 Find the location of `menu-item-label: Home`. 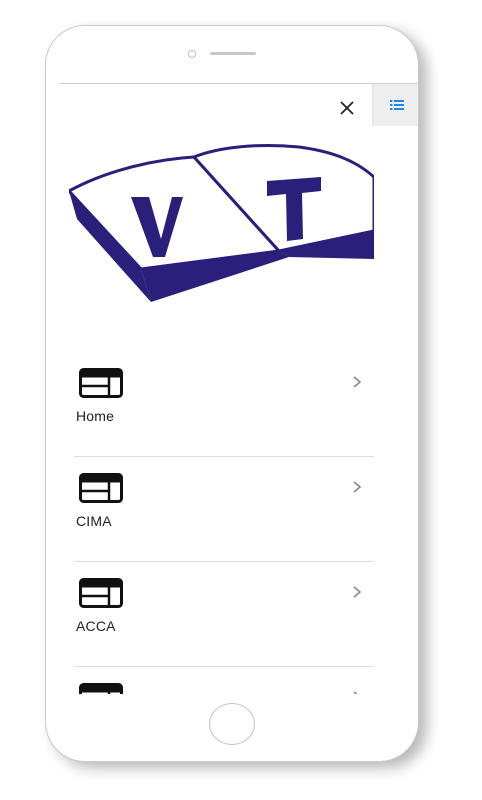

menu-item-label: Home is located at coordinates (95, 416).